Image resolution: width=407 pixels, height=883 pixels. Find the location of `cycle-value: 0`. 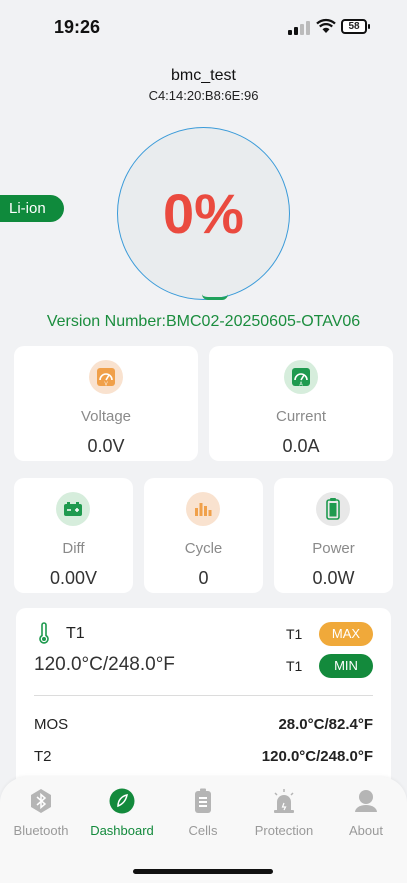

cycle-value: 0 is located at coordinates (203, 578).